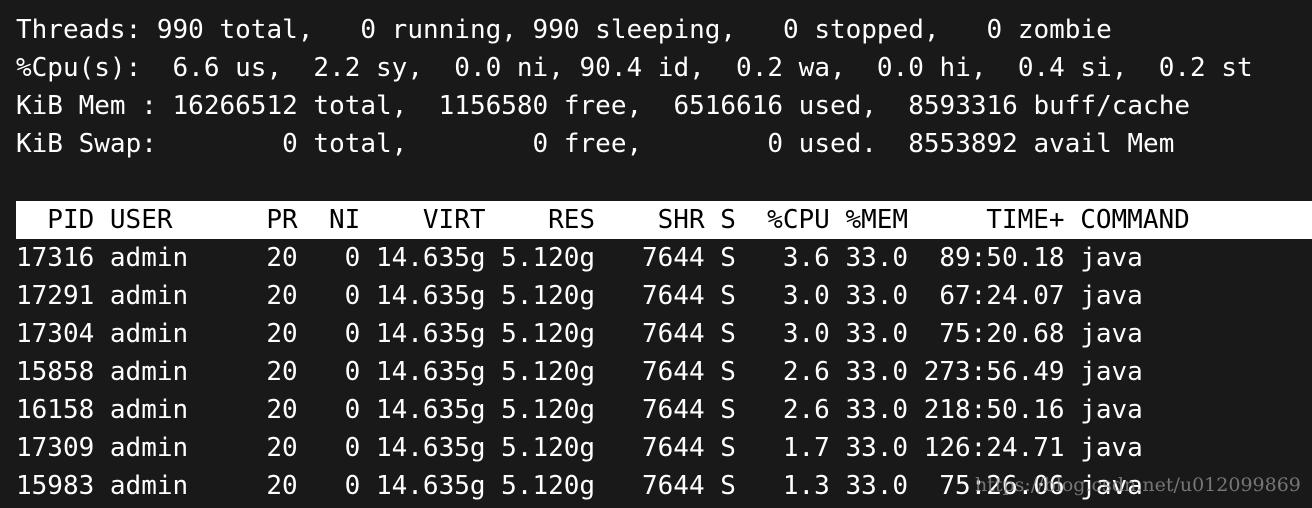 Image resolution: width=1312 pixels, height=508 pixels. What do you see at coordinates (877, 220) in the screenshot?
I see `column-header-mem: %MEM` at bounding box center [877, 220].